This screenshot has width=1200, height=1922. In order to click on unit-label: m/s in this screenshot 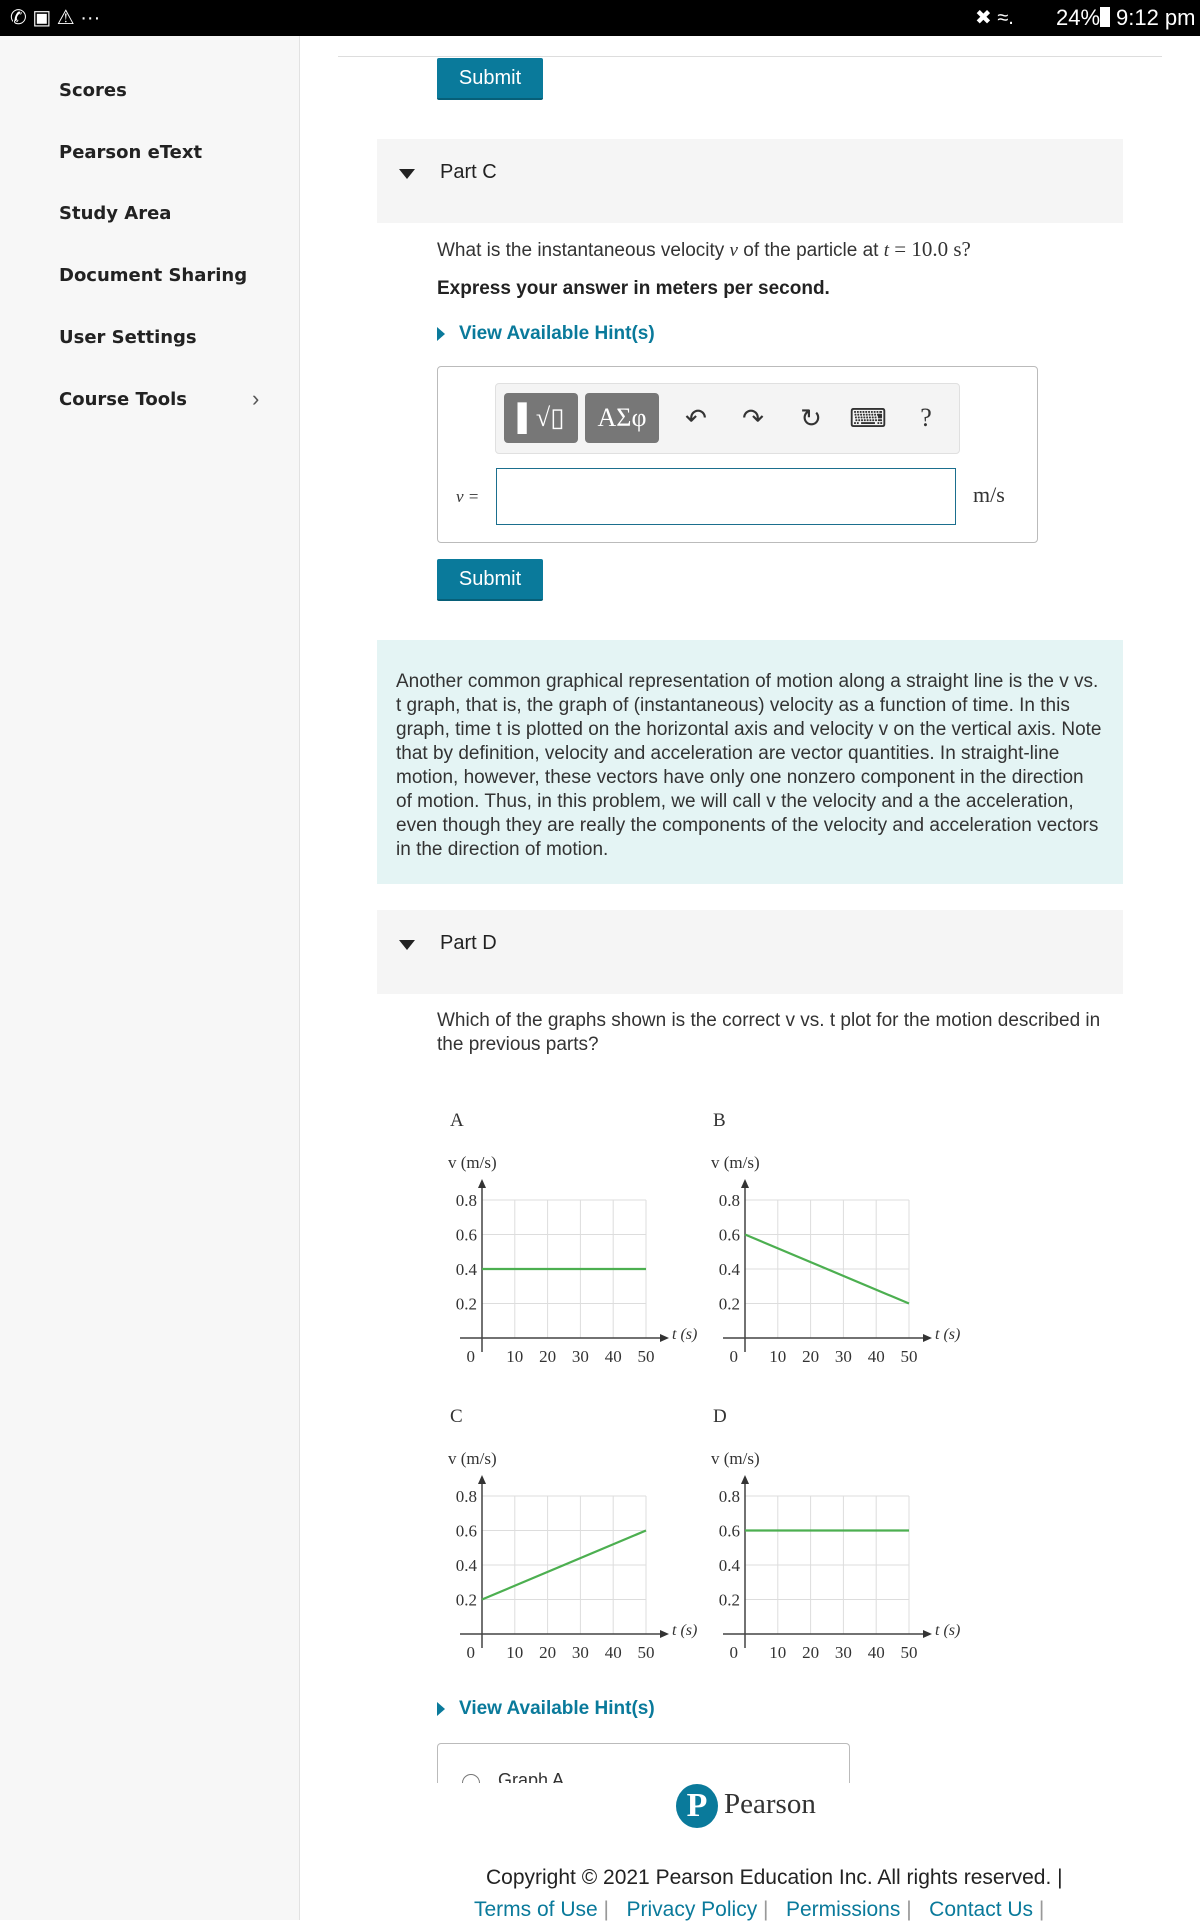, I will do `click(989, 494)`.